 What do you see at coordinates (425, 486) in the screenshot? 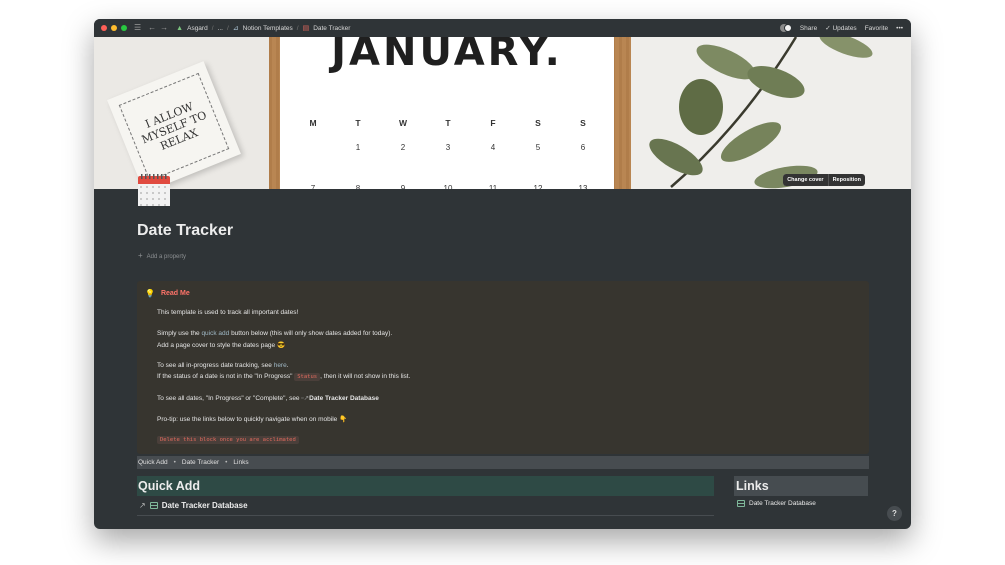
I see `quick-add-heading: Quick Add` at bounding box center [425, 486].